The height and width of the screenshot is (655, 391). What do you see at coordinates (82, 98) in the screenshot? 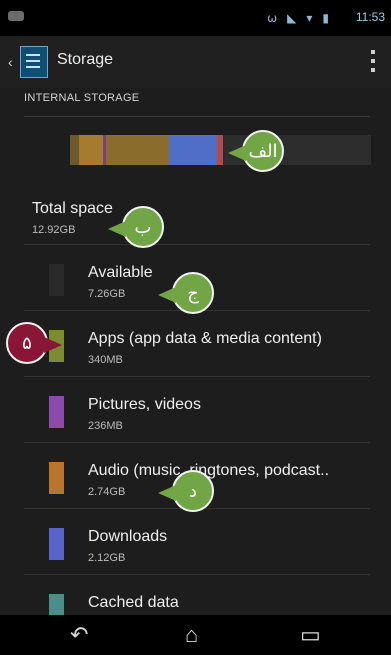
I see `section-header: INTERNAL STORAGE` at bounding box center [82, 98].